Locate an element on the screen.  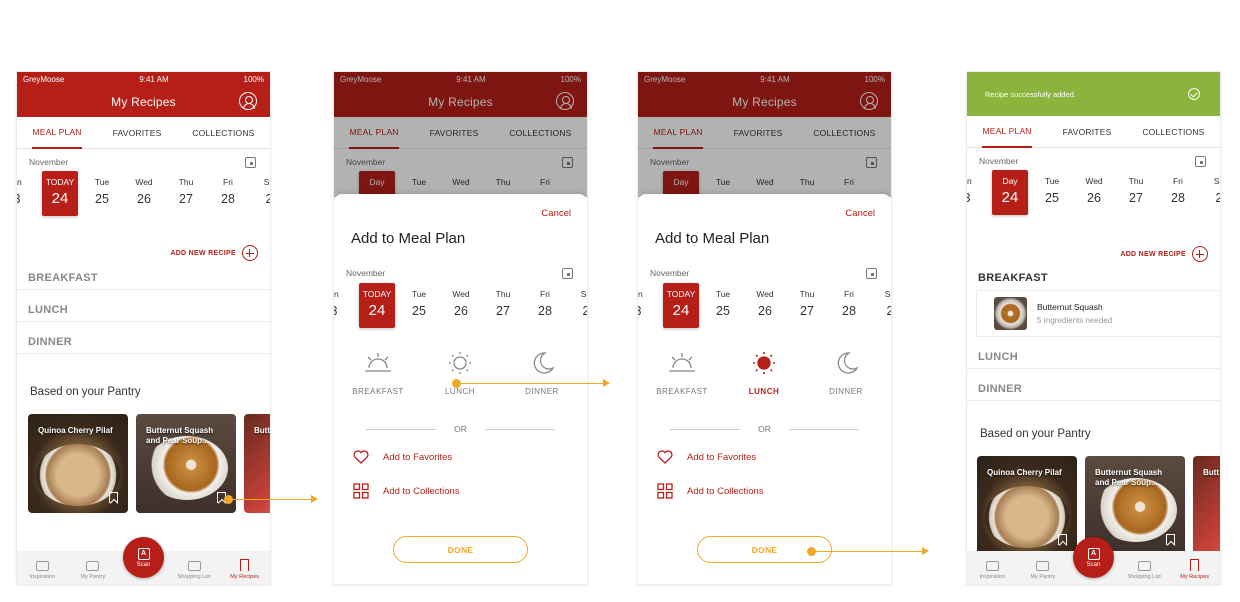
profile-icon is located at coordinates (248, 101).